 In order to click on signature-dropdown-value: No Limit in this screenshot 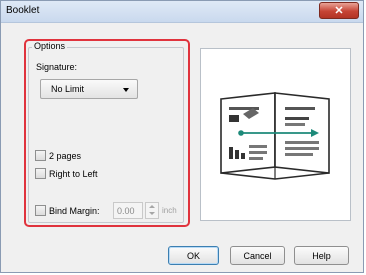, I will do `click(68, 89)`.